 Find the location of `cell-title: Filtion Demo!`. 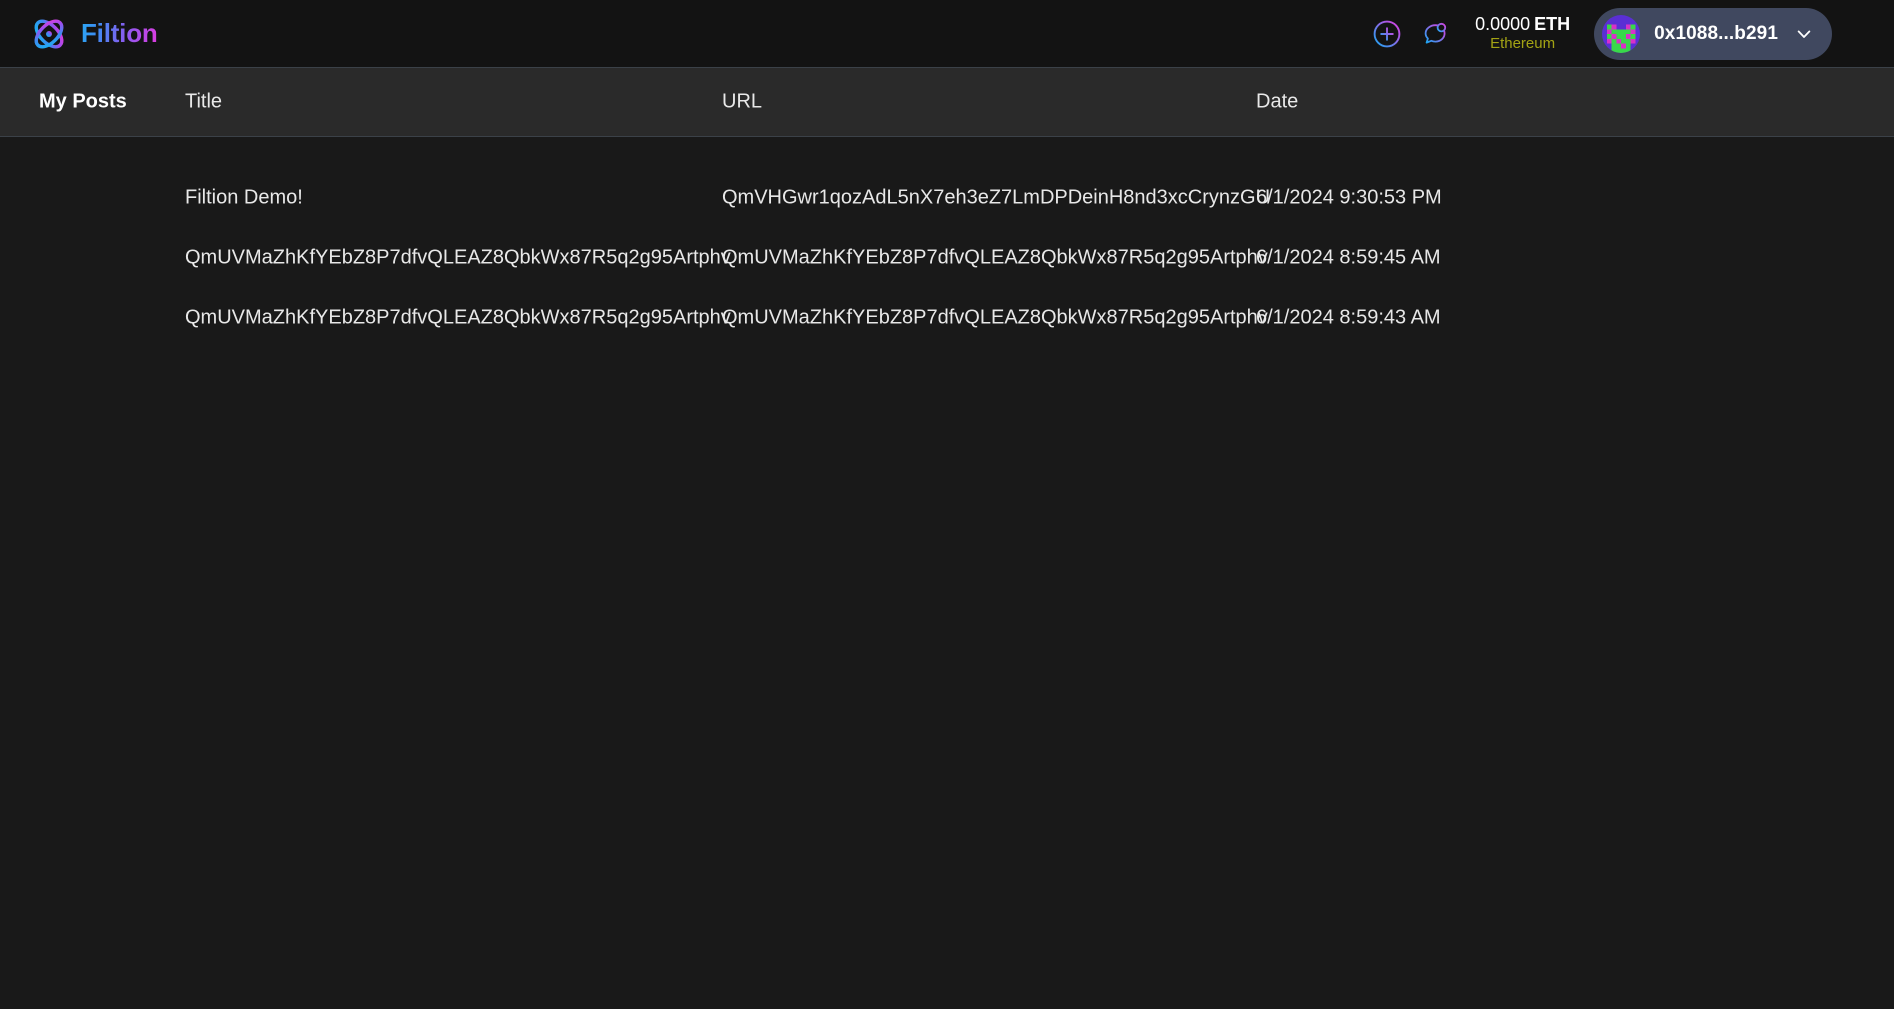

cell-title: Filtion Demo! is located at coordinates (244, 197).